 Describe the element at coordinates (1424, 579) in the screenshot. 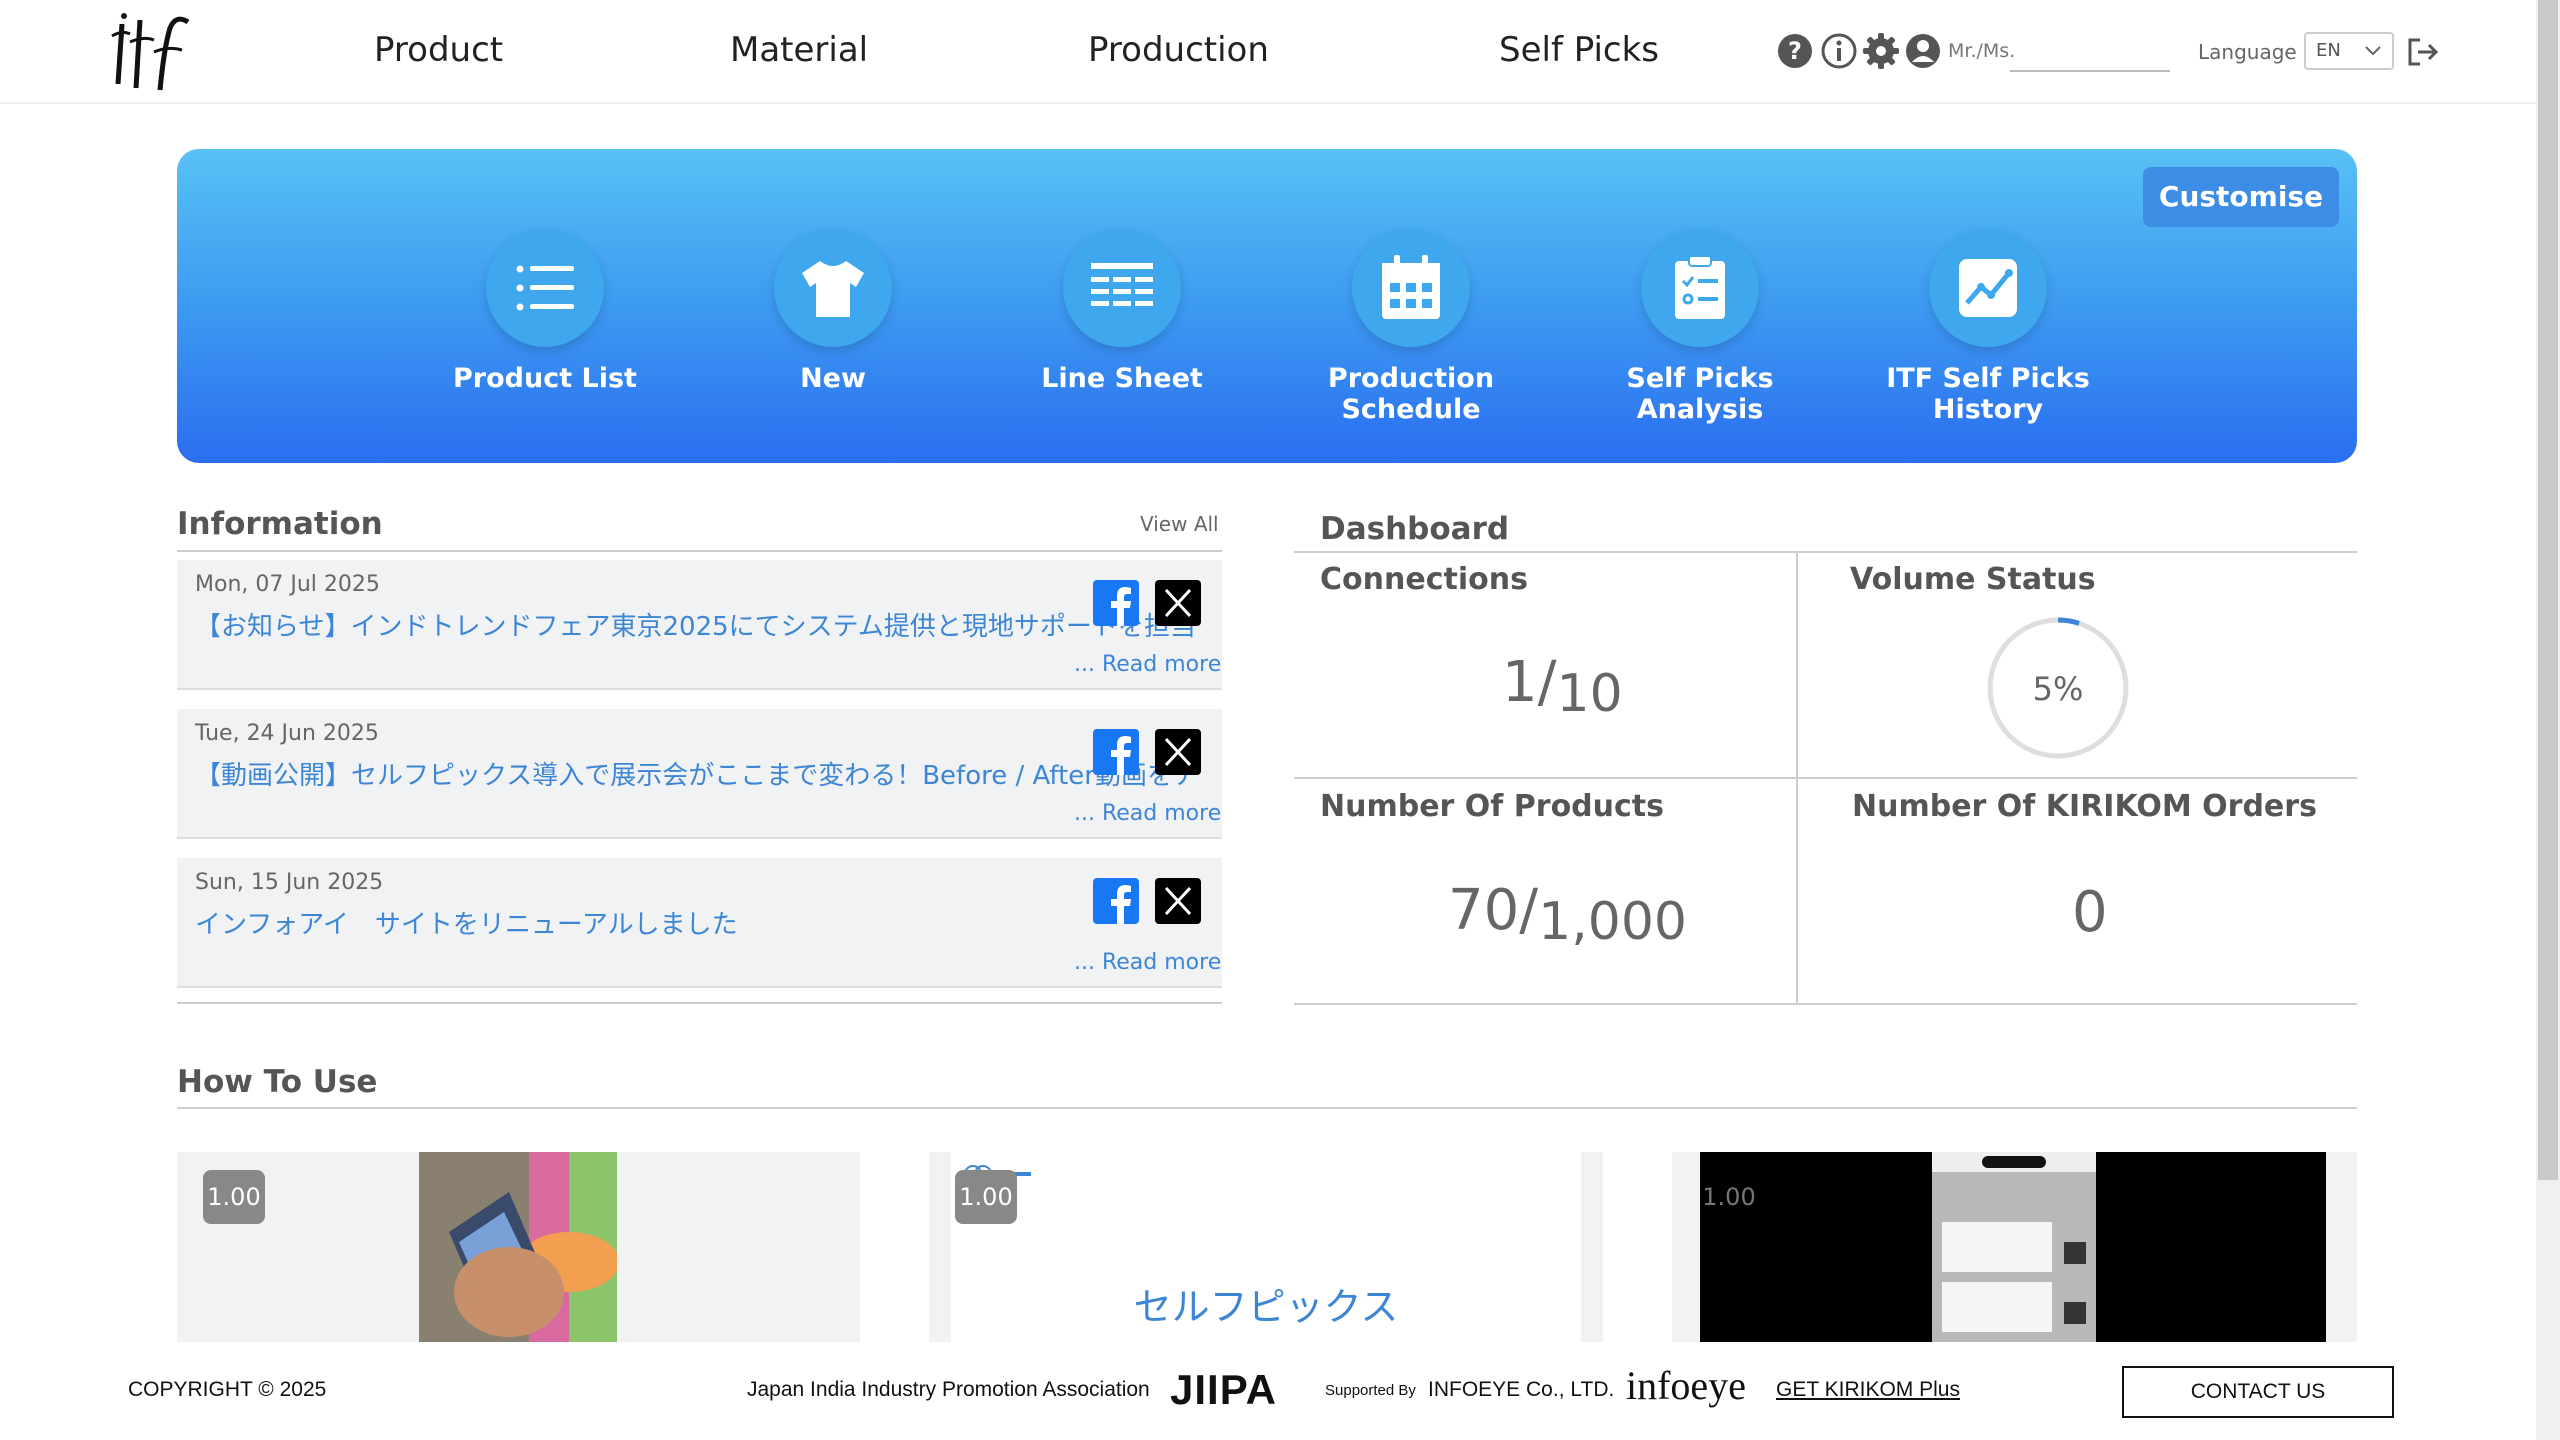

I see `connections-label: Connections` at that location.